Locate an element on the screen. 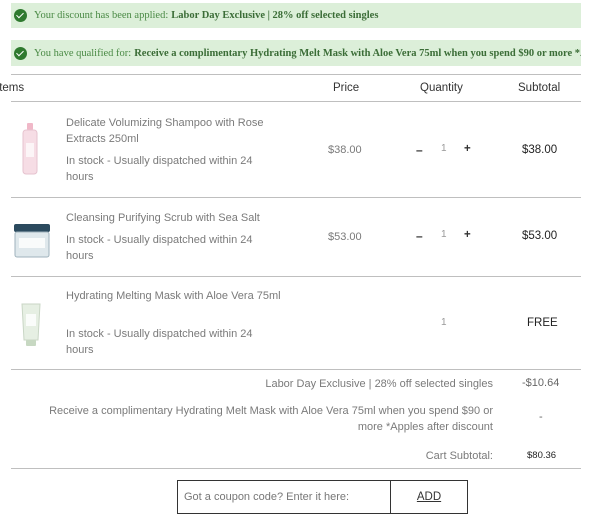 This screenshot has width=611, height=528. coupon-form: ADD is located at coordinates (322, 497).